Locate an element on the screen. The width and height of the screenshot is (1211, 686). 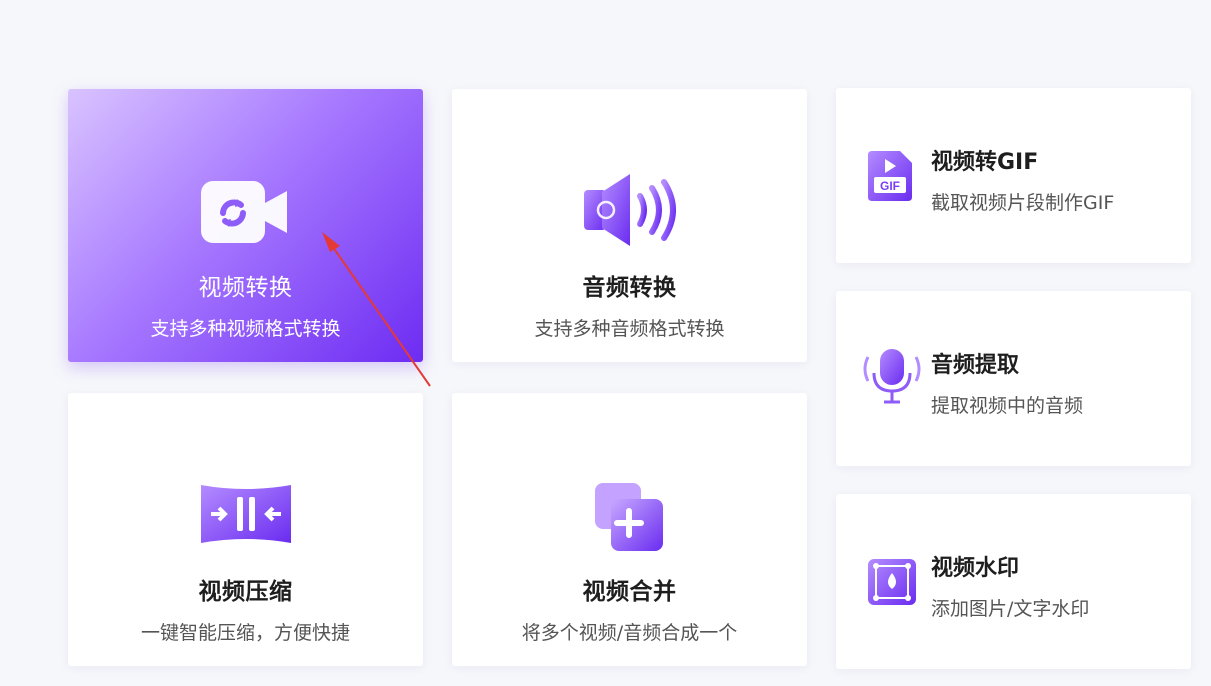
video-merge-card: 视频合并 将多个视频/音频合成一个 is located at coordinates (629, 529).